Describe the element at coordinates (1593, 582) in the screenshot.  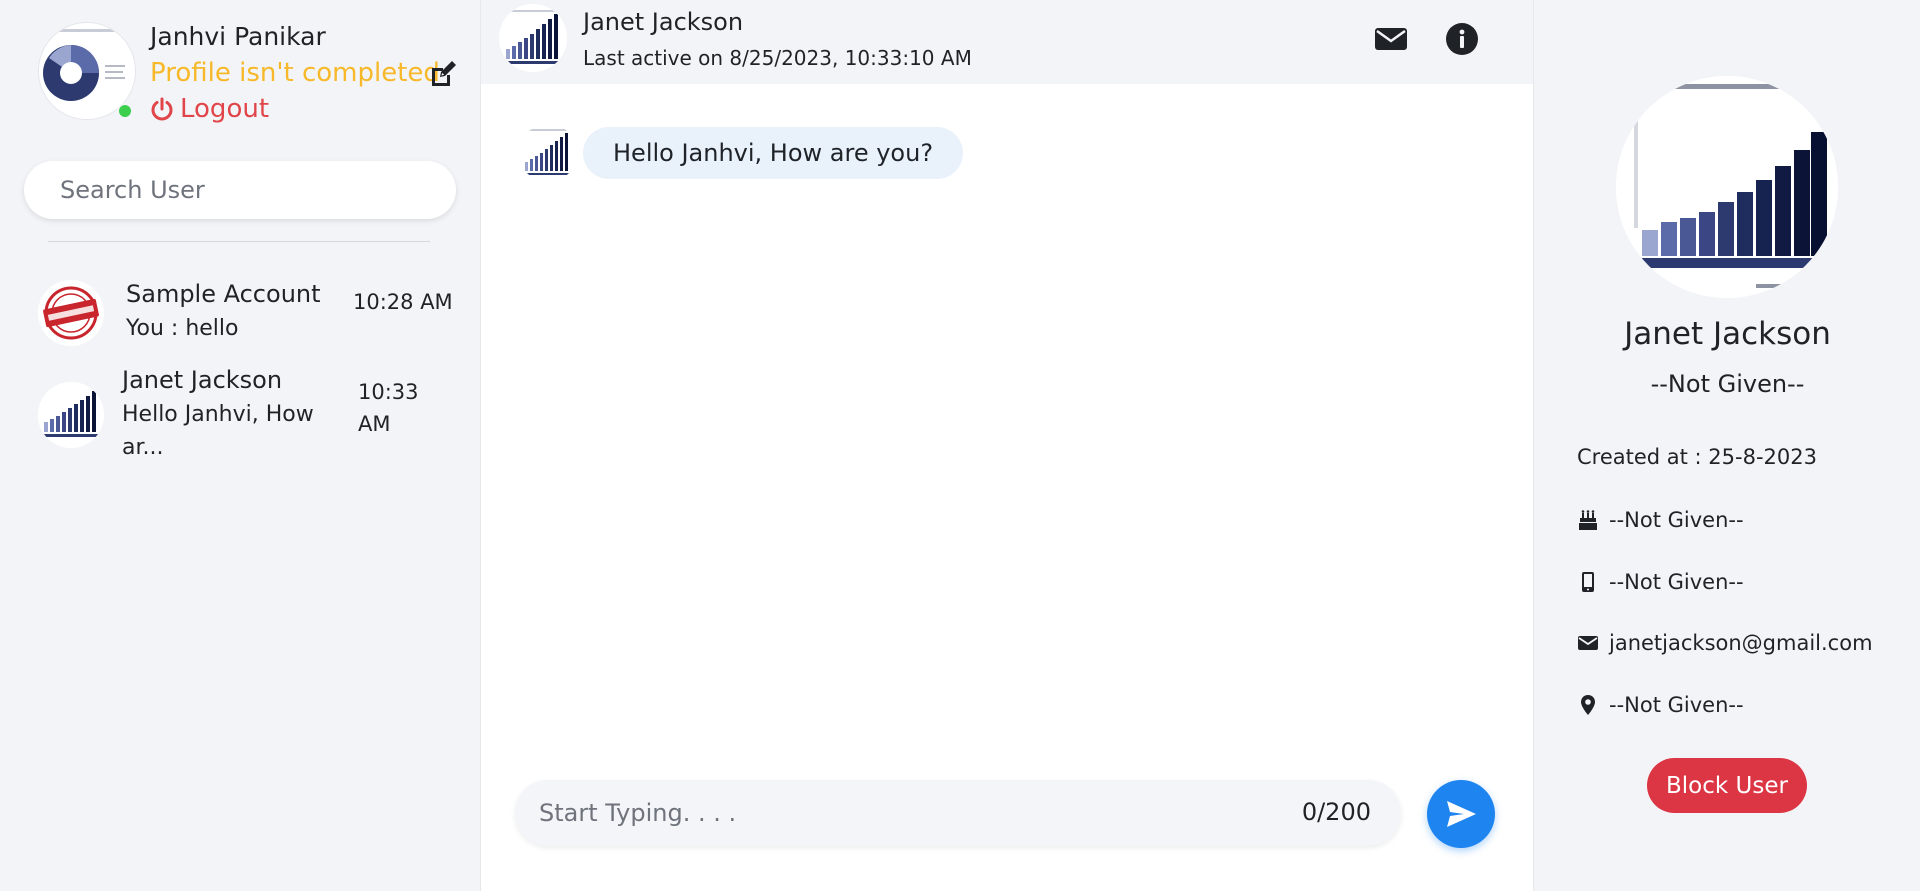
I see `mobile-phone-icon` at that location.